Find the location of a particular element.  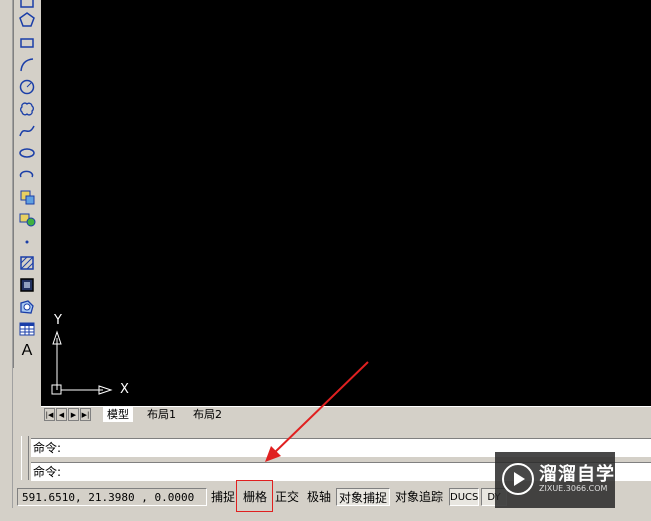

next-icon: ▶ is located at coordinates (73, 414).